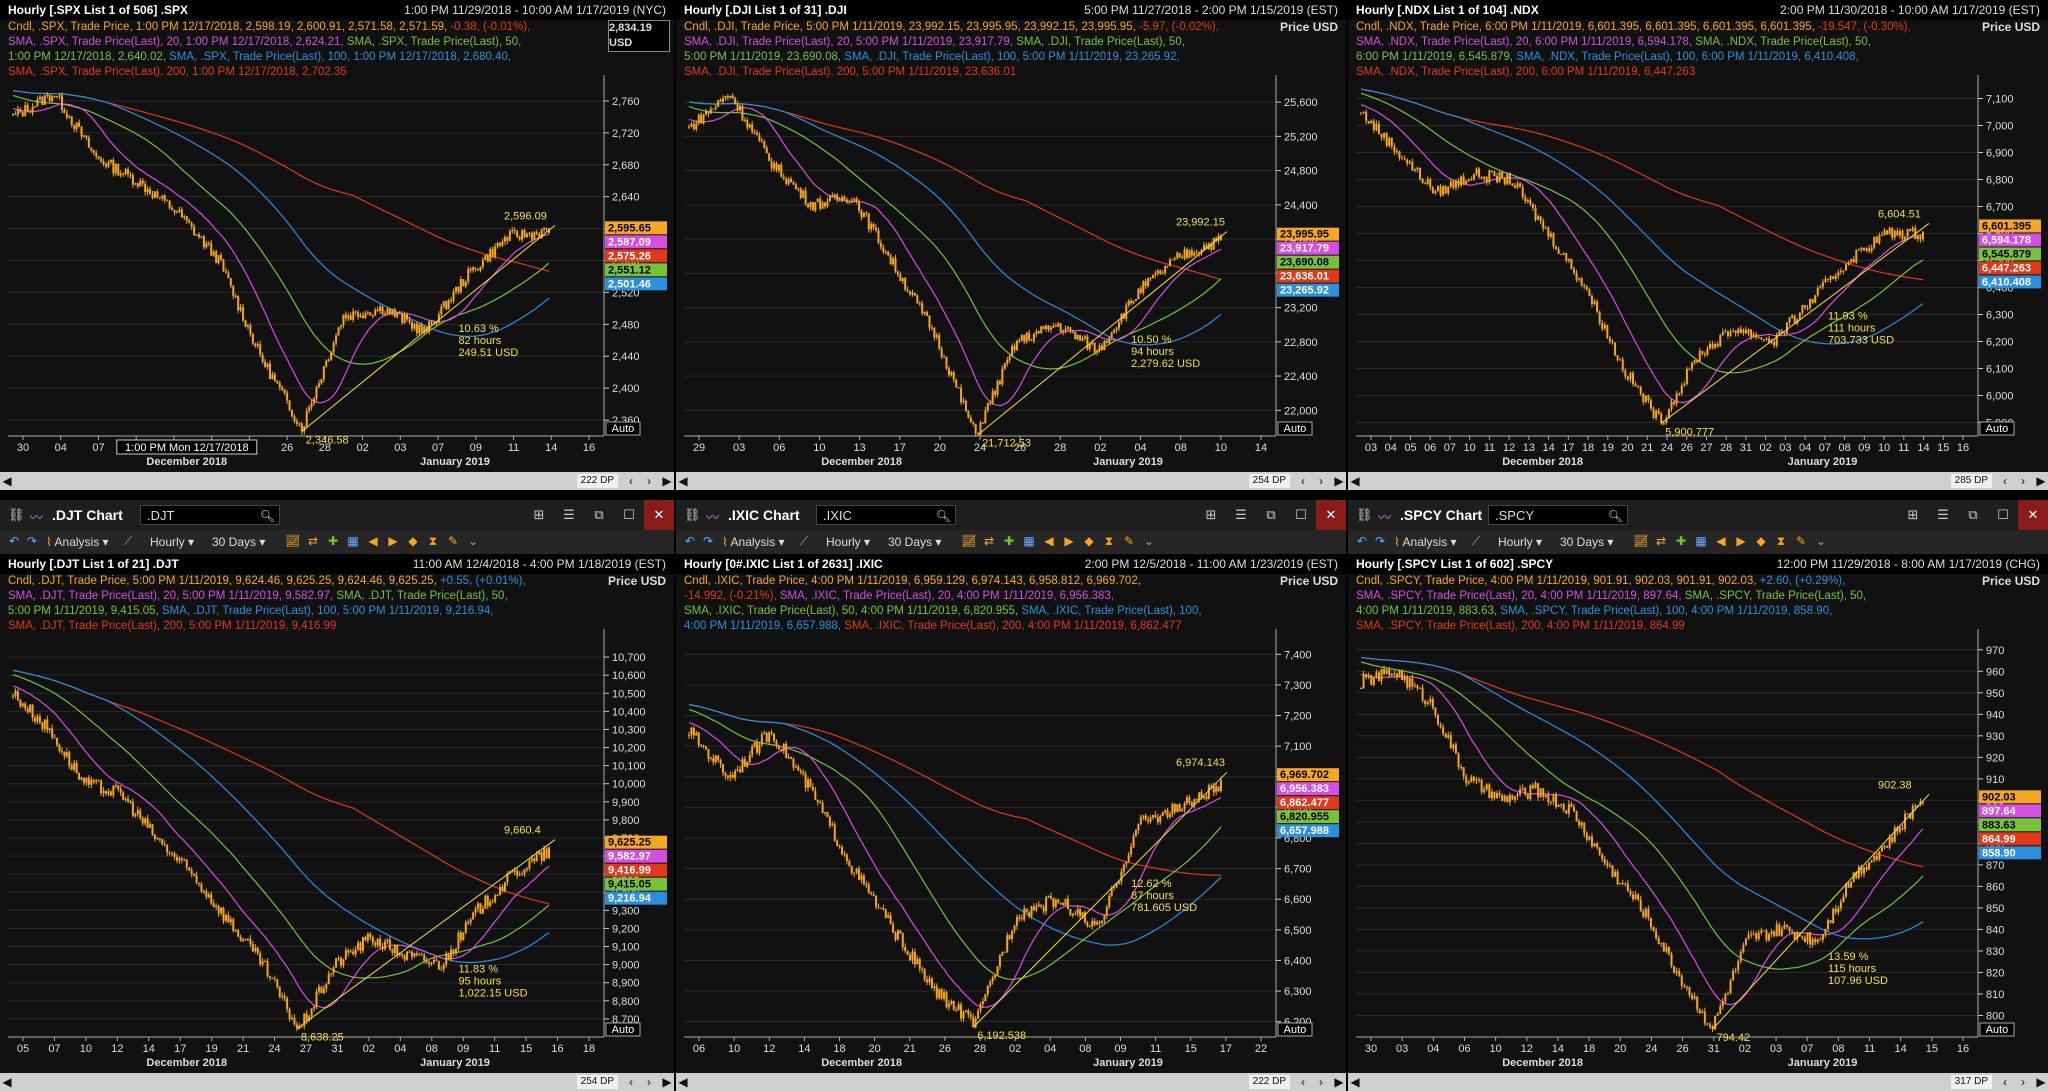 Image resolution: width=2048 pixels, height=1091 pixels. Describe the element at coordinates (1269, 481) in the screenshot. I see `datapoint-count: 254 DP` at that location.